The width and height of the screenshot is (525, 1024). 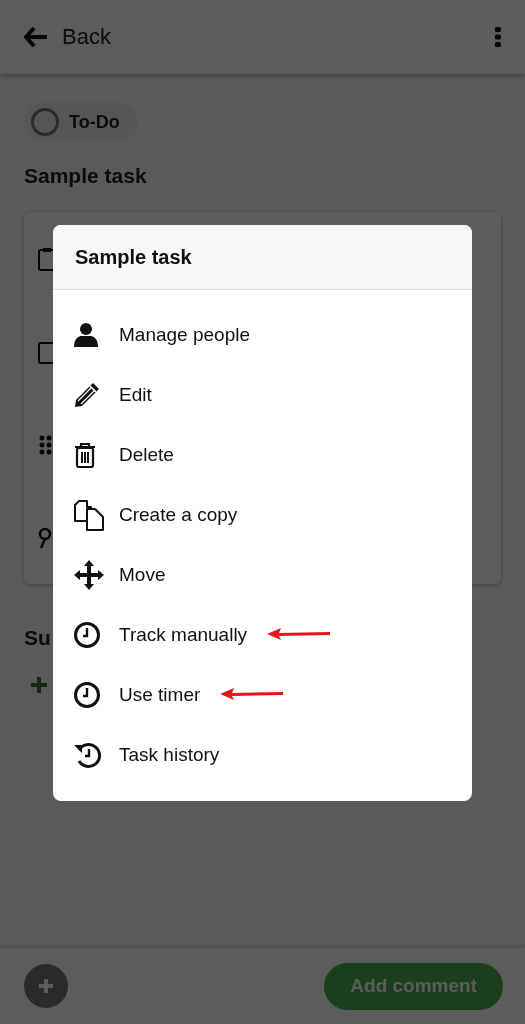 I want to click on menu-item: Move, so click(x=262, y=575).